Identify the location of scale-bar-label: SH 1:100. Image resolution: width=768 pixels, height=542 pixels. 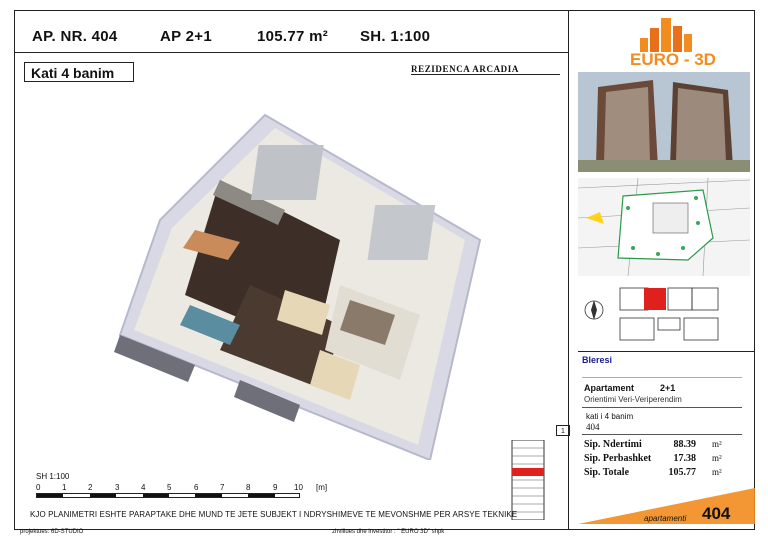
(53, 476).